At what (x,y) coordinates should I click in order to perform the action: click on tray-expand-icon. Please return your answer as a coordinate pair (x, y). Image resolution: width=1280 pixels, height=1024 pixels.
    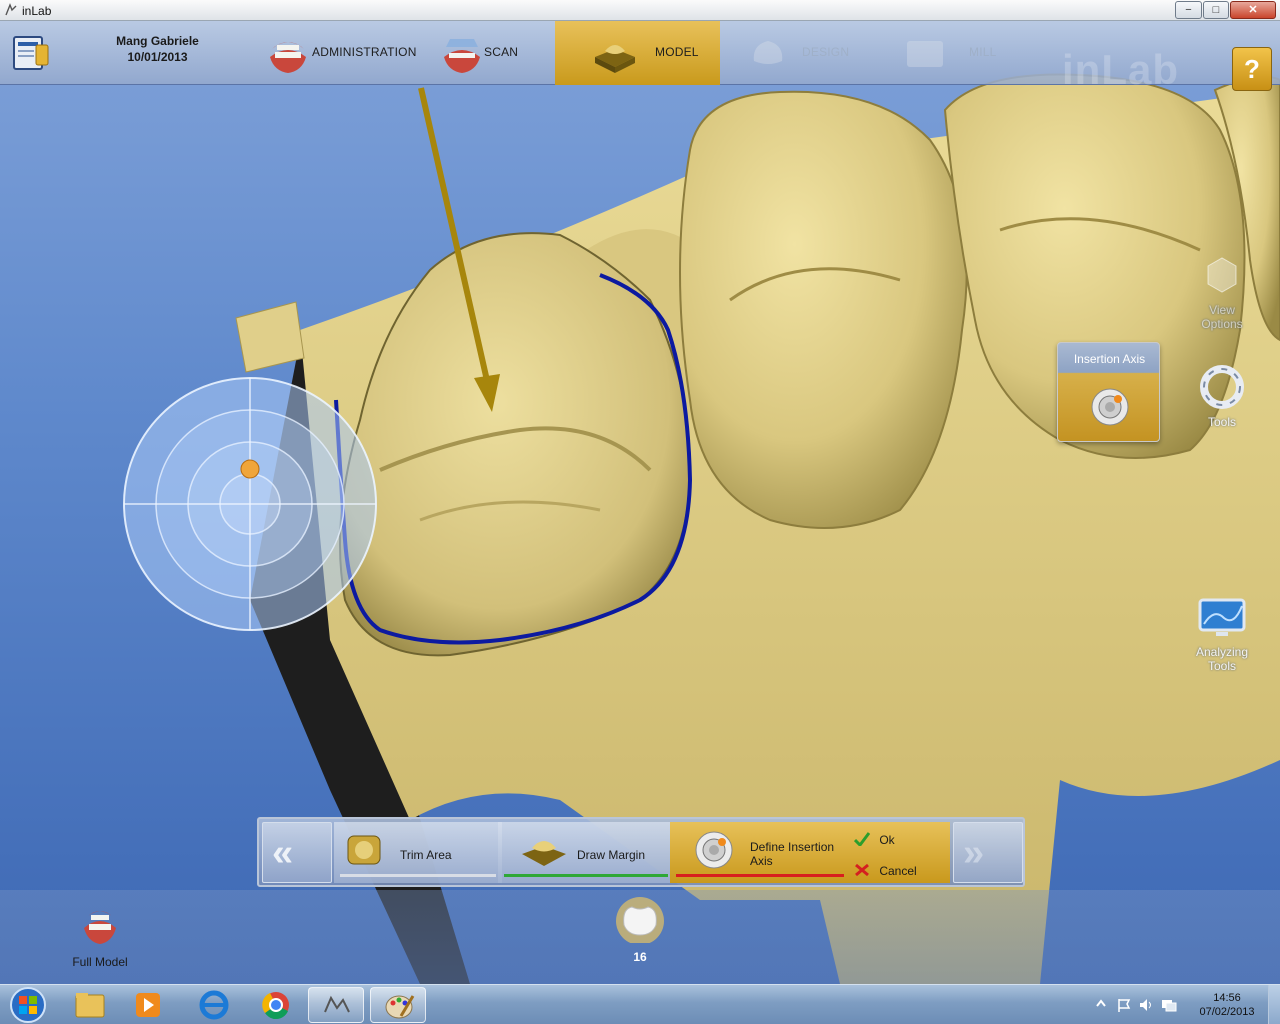
    Looking at the image, I should click on (1101, 1004).